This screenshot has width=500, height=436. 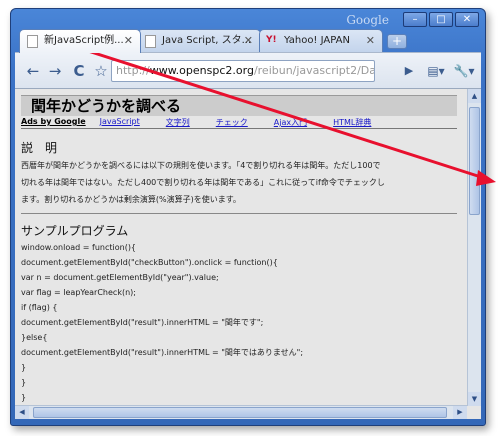 I want to click on tab-title: Yahoo! JAPAN, so click(x=317, y=40).